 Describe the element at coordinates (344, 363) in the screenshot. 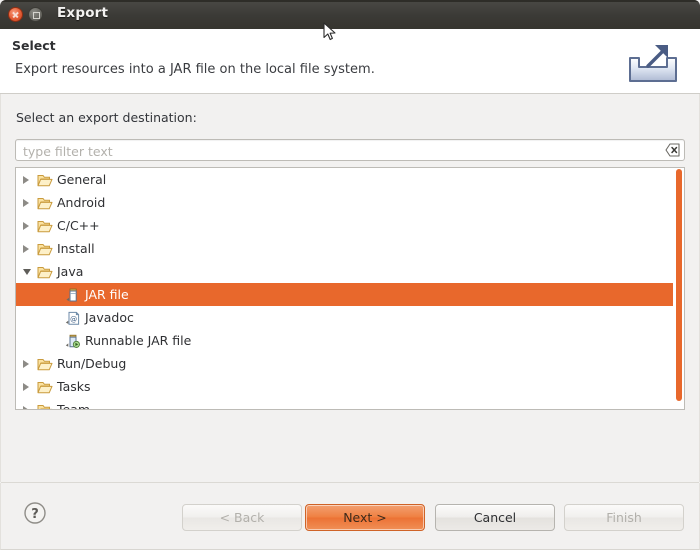

I see `tree-item-run-debug: Run/Debug` at that location.